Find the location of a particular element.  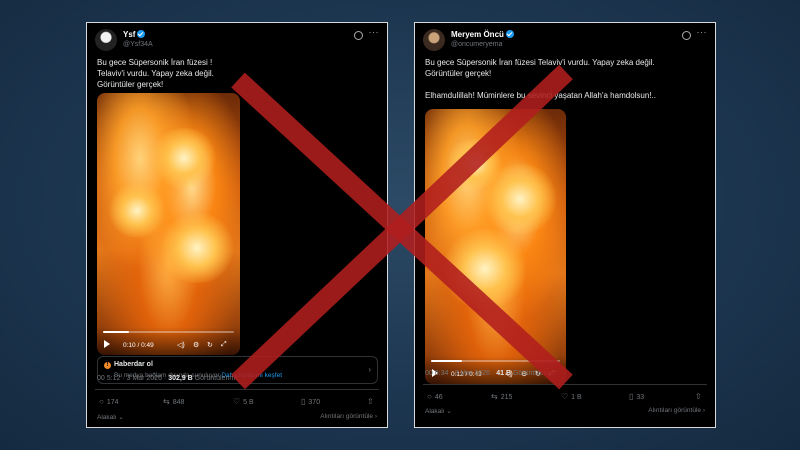

repost-button: ⇆ 848 is located at coordinates (173, 401).